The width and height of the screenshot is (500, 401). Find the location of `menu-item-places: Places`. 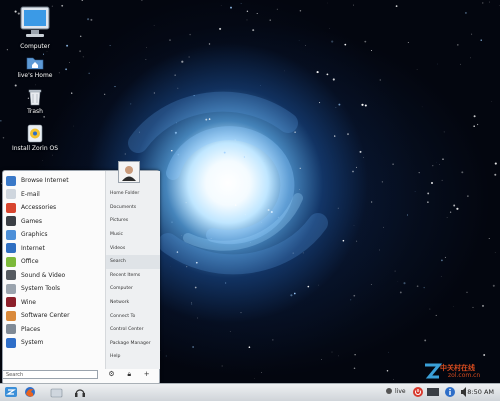

menu-item-places: Places is located at coordinates (53, 330).